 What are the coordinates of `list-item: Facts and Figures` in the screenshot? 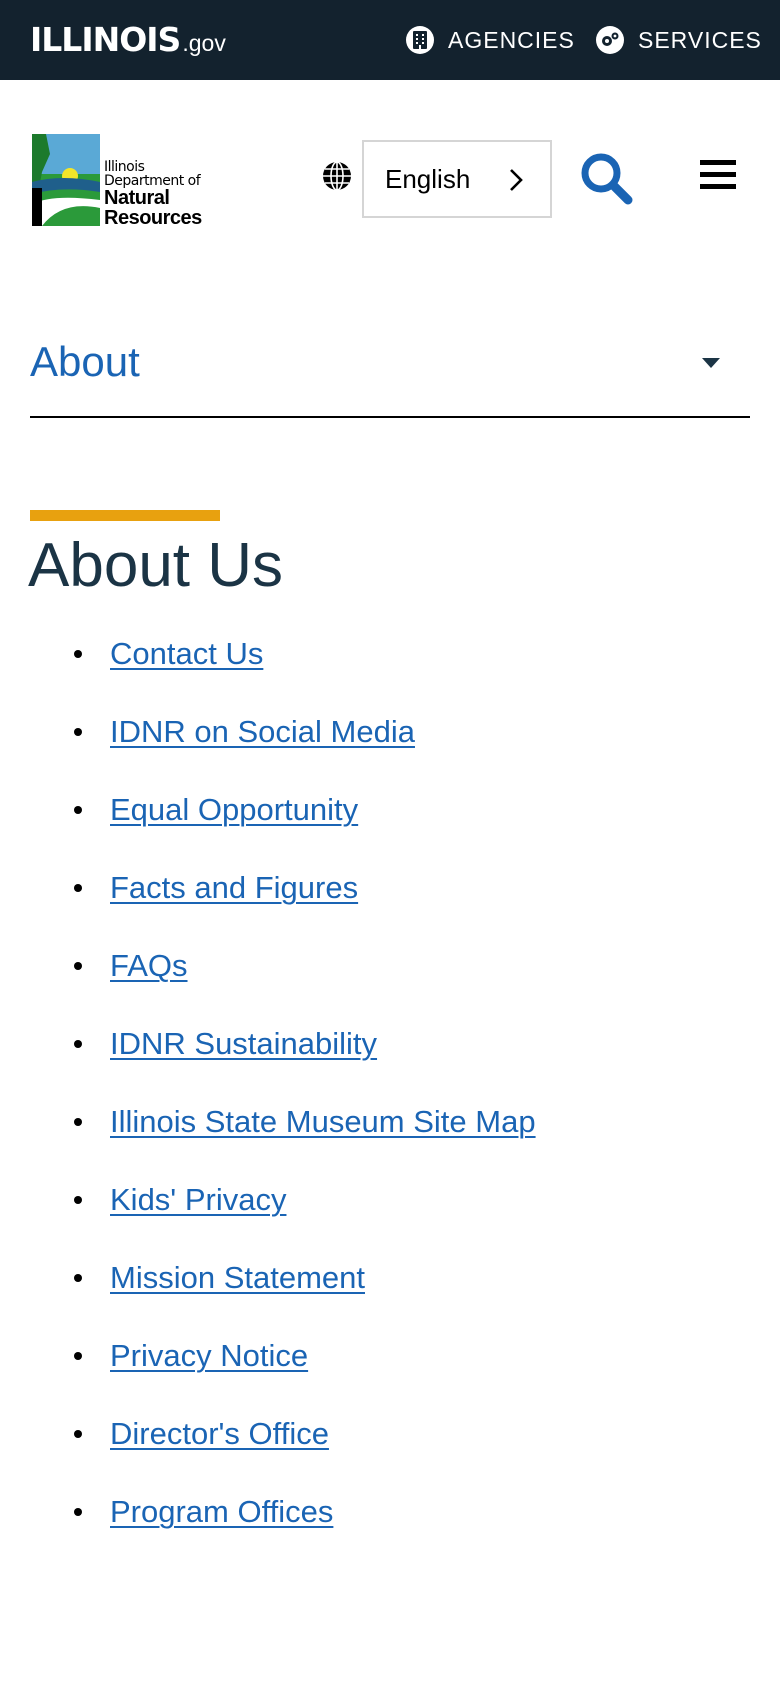 It's located at (312, 888).